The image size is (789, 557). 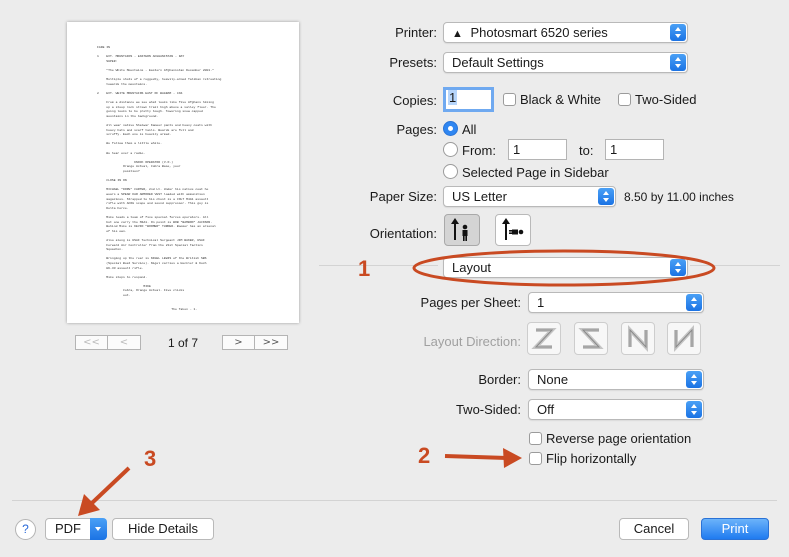 I want to click on flip-horizontally-label: Flip horizontally, so click(x=591, y=458).